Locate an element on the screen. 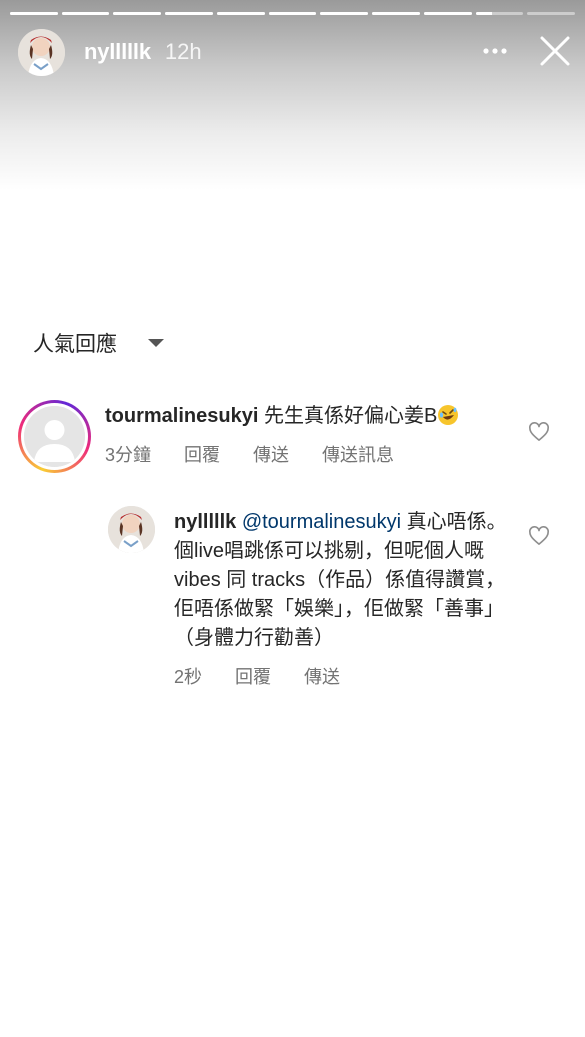 The image size is (585, 1037). story-author-username: nylllllk is located at coordinates (117, 52).